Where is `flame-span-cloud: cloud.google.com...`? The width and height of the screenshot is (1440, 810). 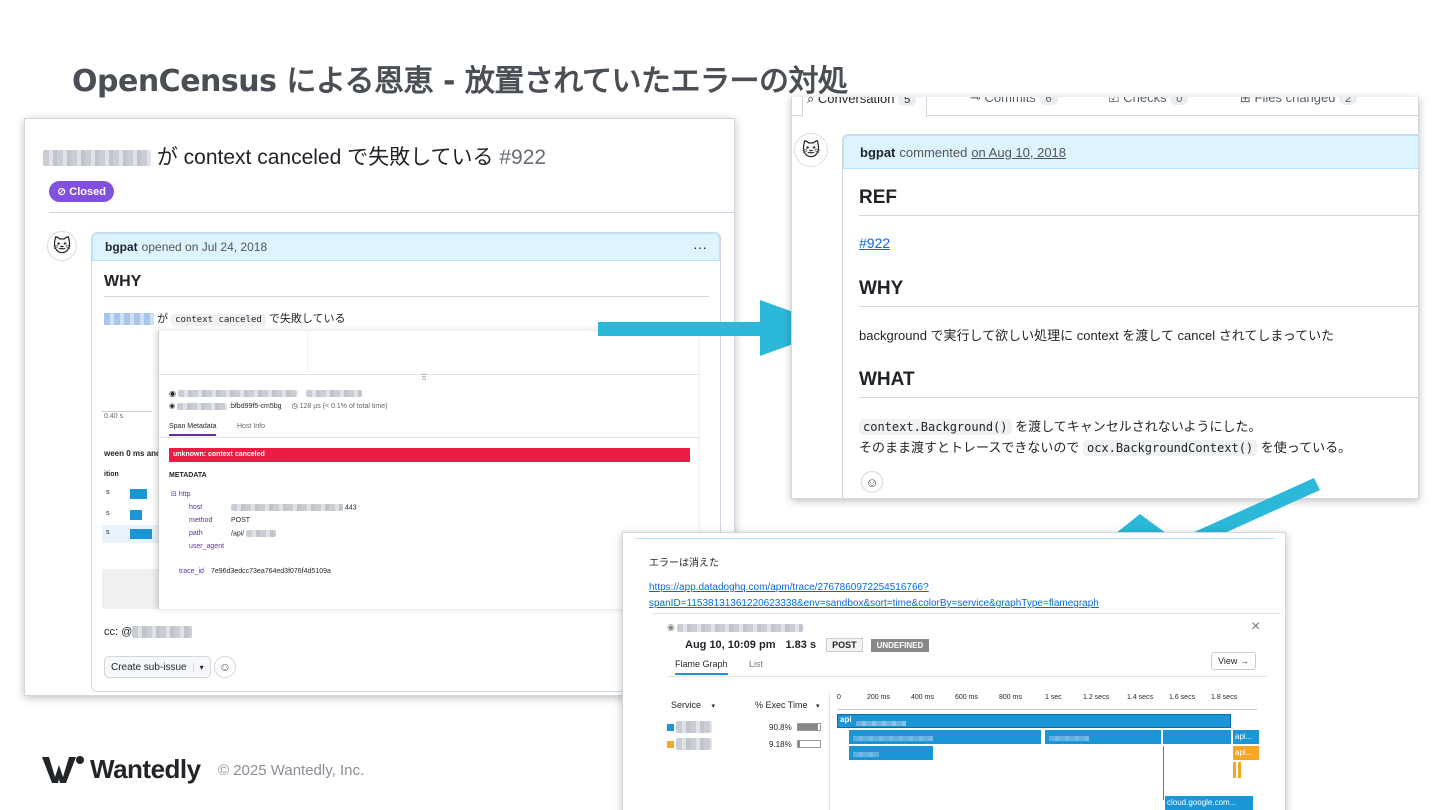
flame-span-cloud: cloud.google.com... is located at coordinates (1209, 803).